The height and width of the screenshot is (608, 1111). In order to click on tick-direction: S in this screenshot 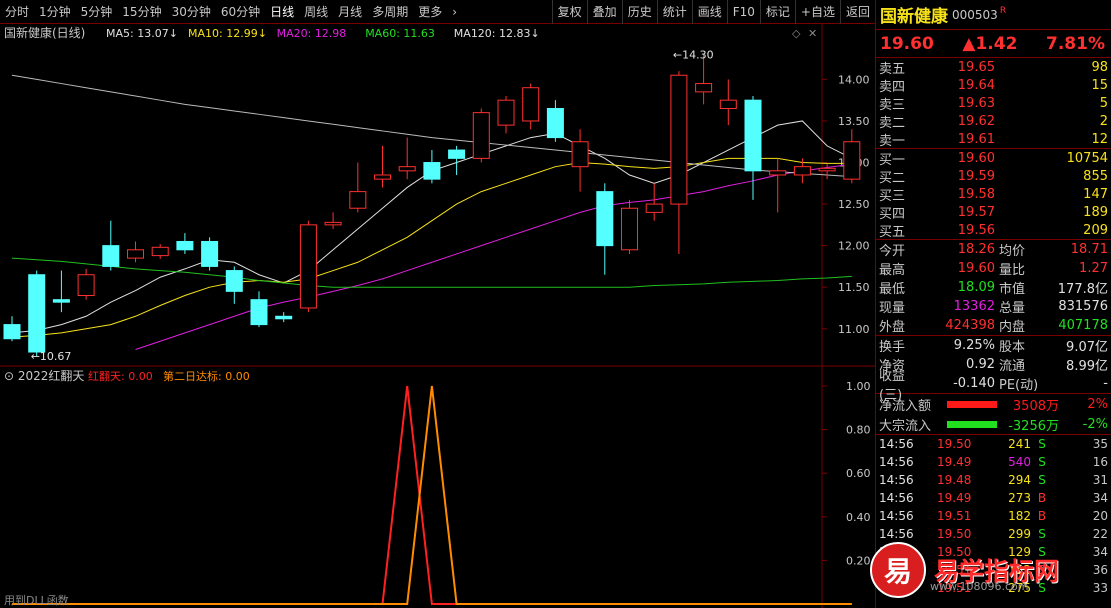, I will do `click(1042, 534)`.